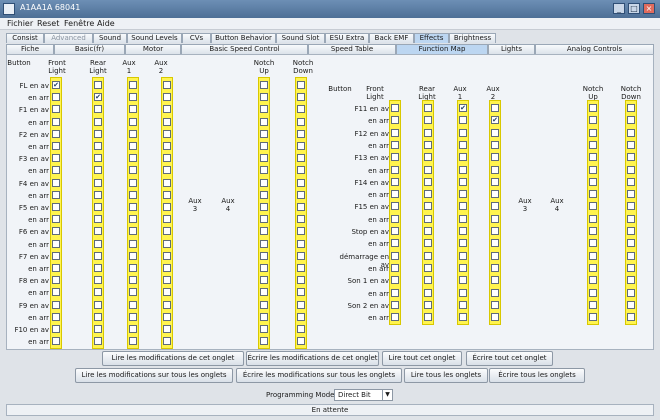  I want to click on menu-reset: Reset, so click(48, 23).